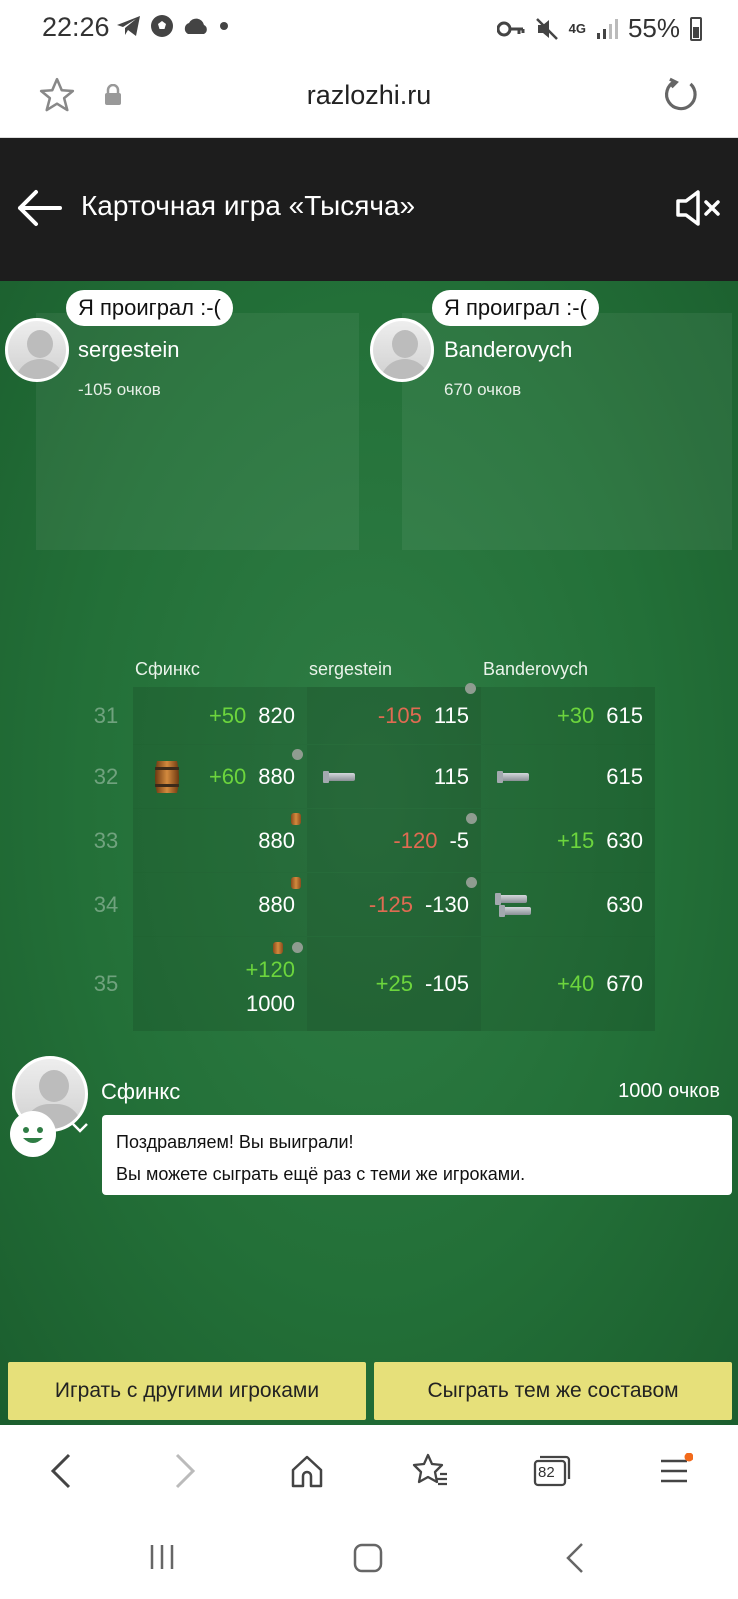 The width and height of the screenshot is (738, 1599). I want to click on signal-icon, so click(607, 28).